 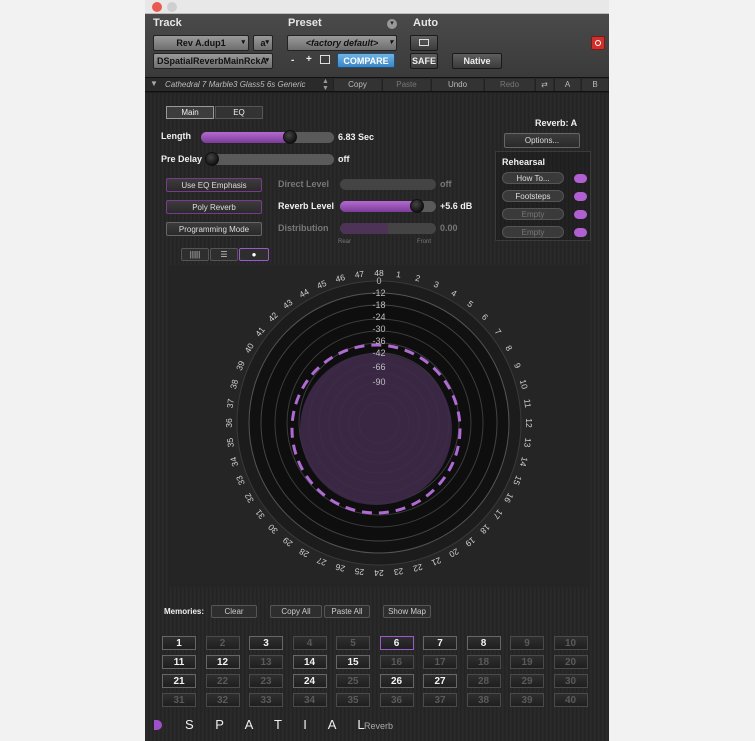 What do you see at coordinates (270, 159) in the screenshot?
I see `predelay-slider` at bounding box center [270, 159].